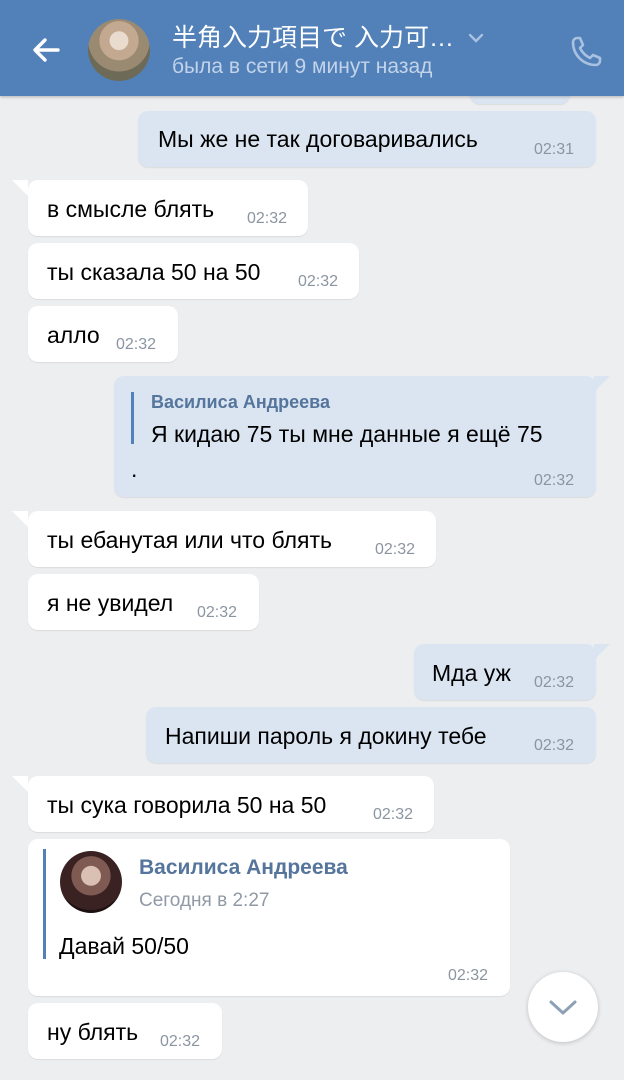 The height and width of the screenshot is (1080, 624). I want to click on message-text: я не увидел, so click(110, 603).